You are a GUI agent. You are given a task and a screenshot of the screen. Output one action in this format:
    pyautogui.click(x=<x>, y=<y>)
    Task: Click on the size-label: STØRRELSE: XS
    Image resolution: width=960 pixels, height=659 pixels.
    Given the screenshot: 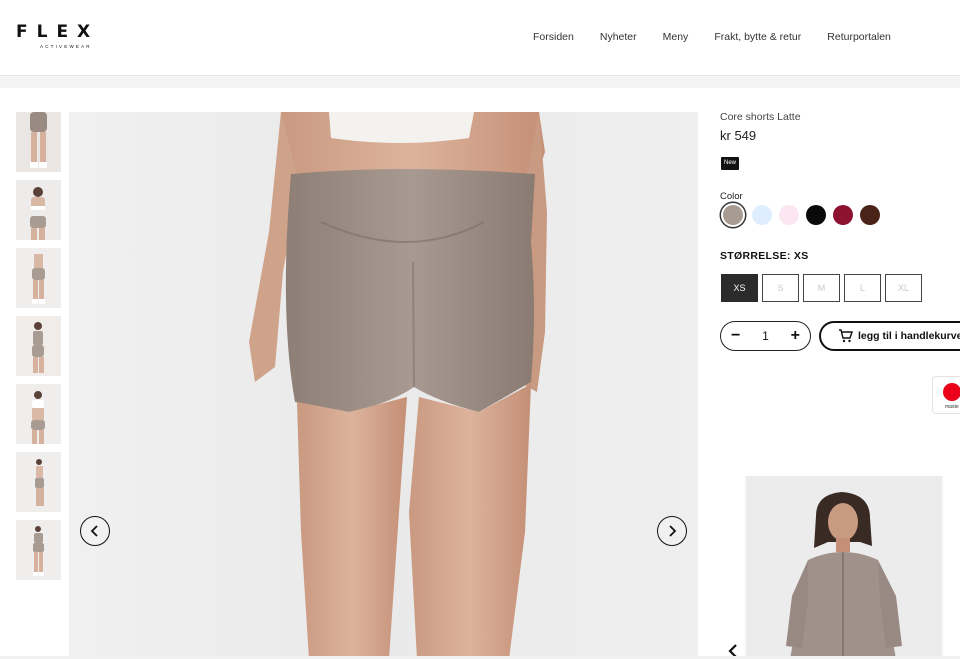 What is the action you would take?
    pyautogui.click(x=764, y=256)
    